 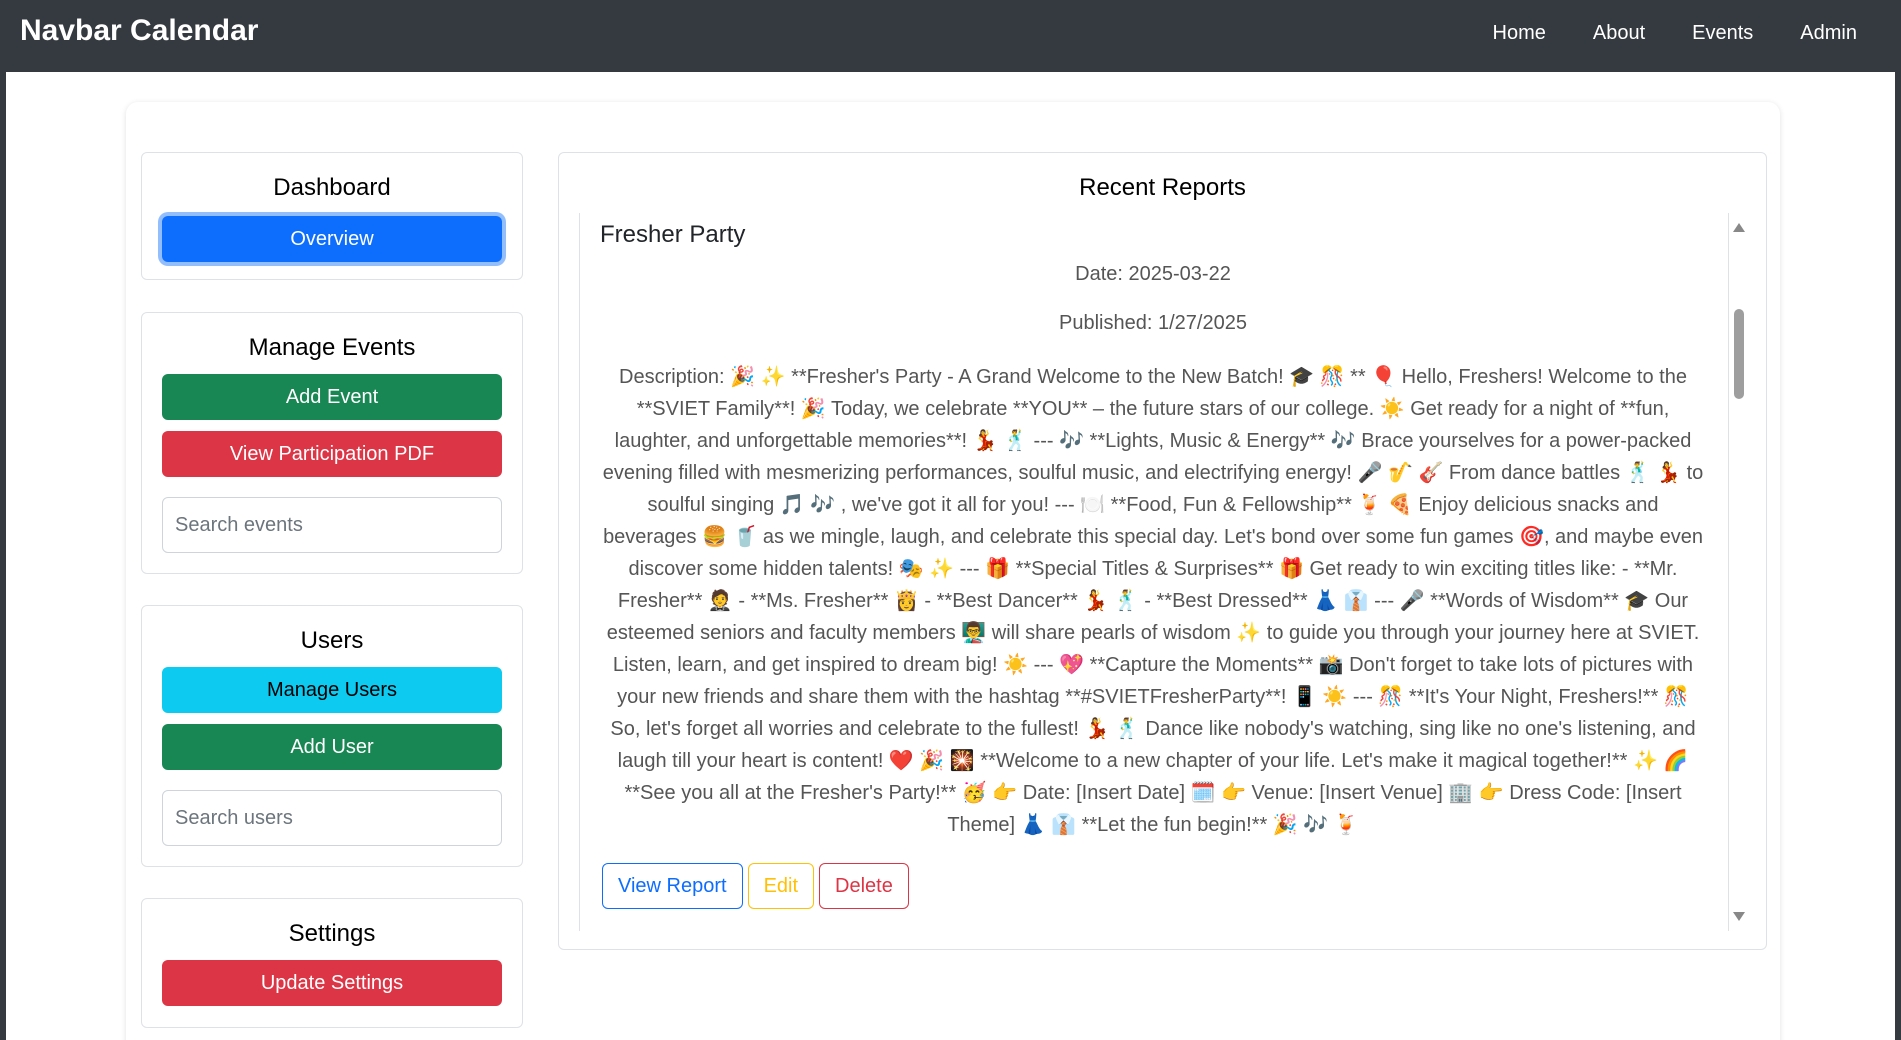 What do you see at coordinates (332, 640) in the screenshot?
I see `users-title: Users` at bounding box center [332, 640].